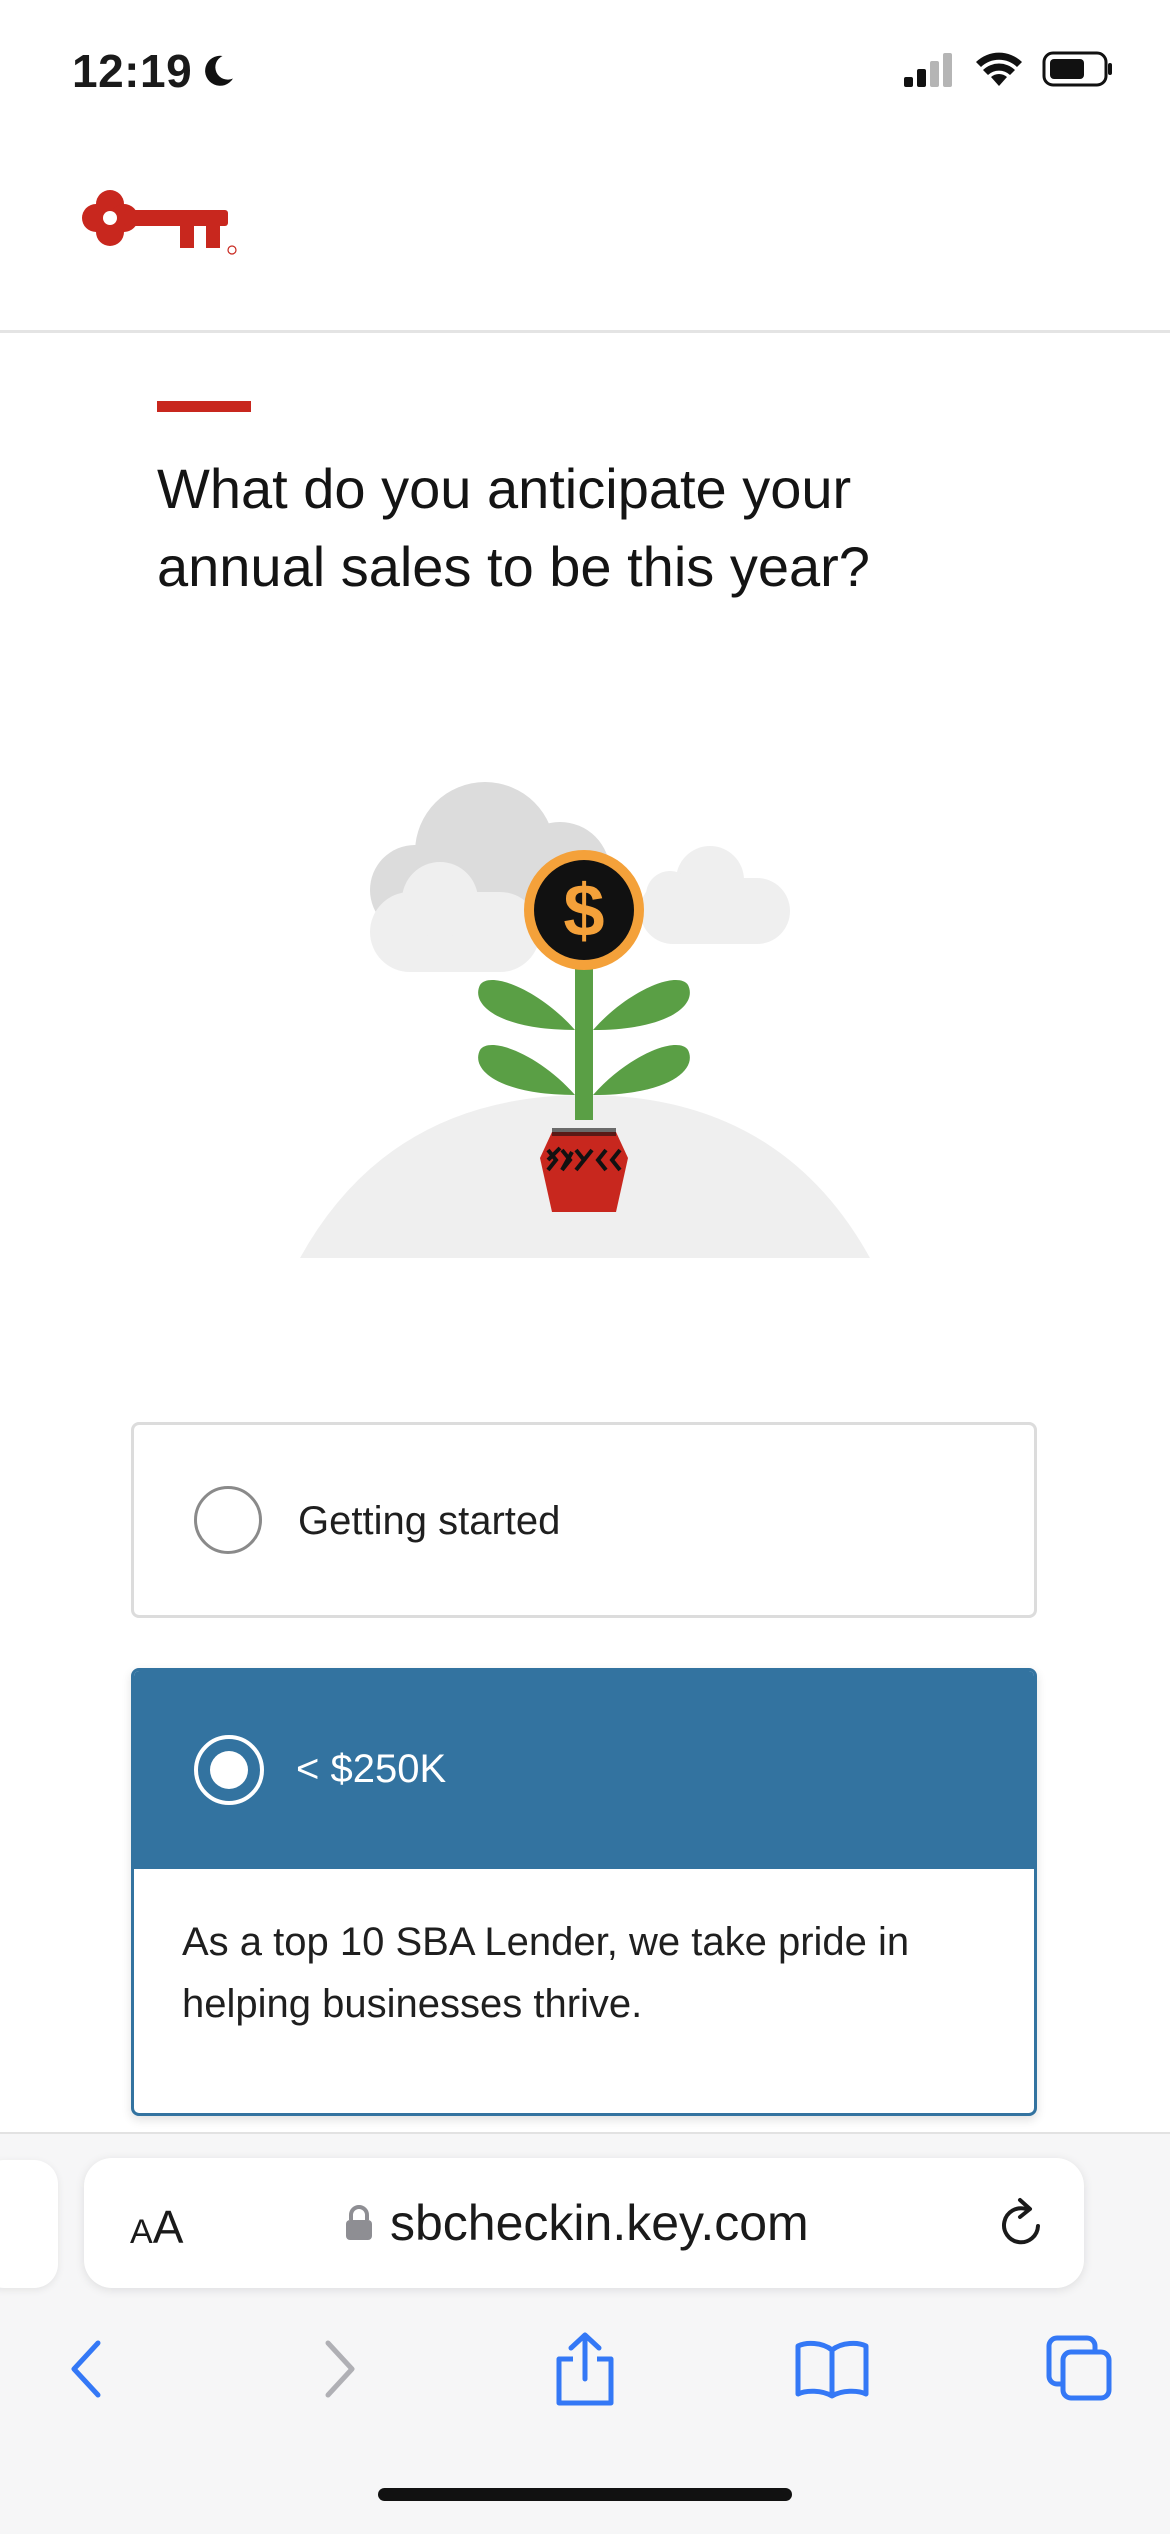 The width and height of the screenshot is (1170, 2534). What do you see at coordinates (584, 1770) in the screenshot?
I see `option-header-selected: < $250K` at bounding box center [584, 1770].